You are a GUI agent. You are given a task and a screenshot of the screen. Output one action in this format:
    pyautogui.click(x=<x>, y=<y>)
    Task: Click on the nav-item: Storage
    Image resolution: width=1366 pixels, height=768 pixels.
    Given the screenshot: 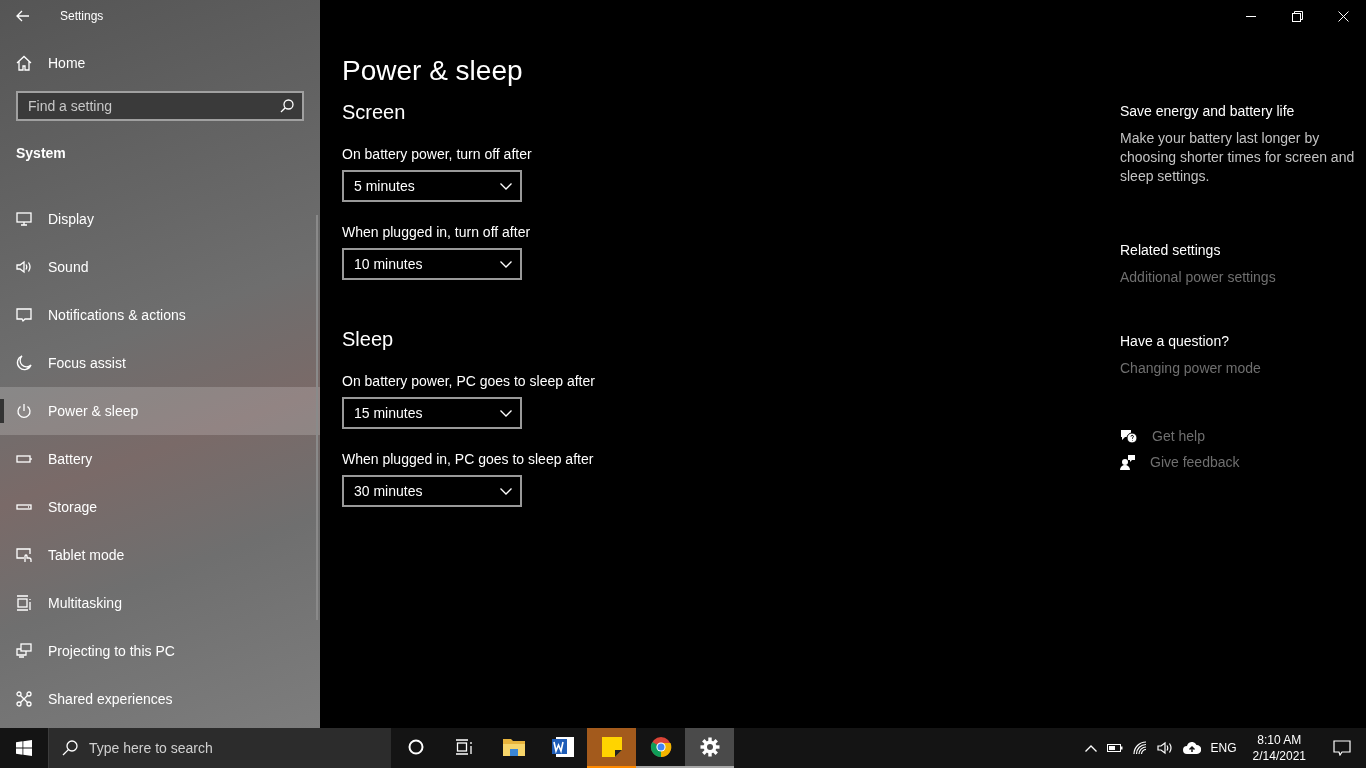 What is the action you would take?
    pyautogui.click(x=160, y=507)
    